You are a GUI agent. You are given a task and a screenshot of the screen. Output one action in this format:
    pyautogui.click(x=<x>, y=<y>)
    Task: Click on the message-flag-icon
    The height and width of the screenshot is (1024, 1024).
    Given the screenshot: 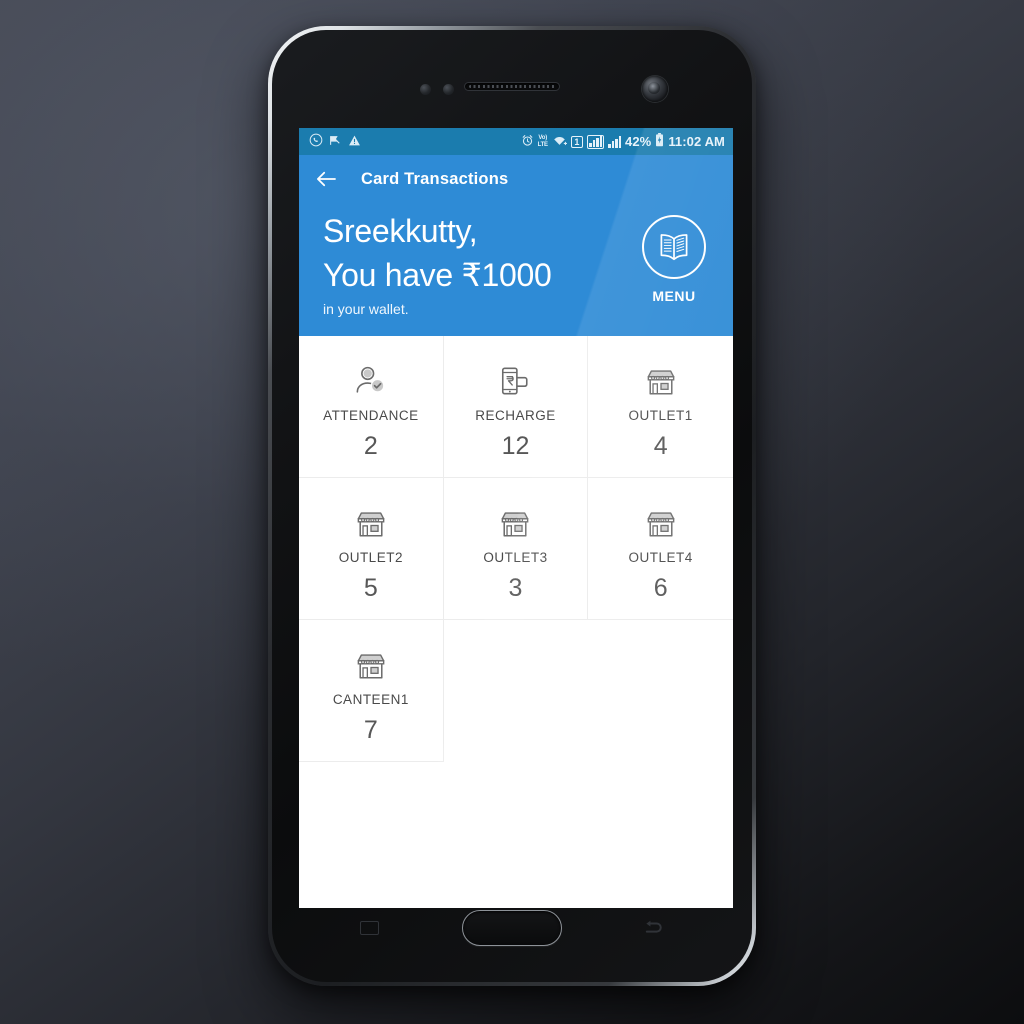 What is the action you would take?
    pyautogui.click(x=335, y=142)
    